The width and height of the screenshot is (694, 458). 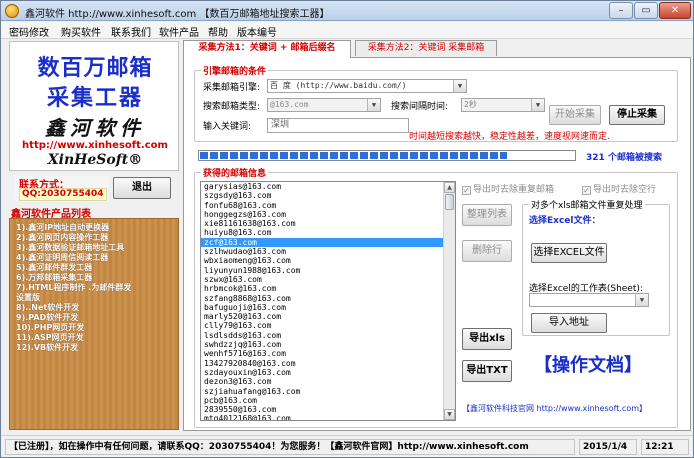 What do you see at coordinates (324, 105) in the screenshot?
I see `type-select: @163.com ▼` at bounding box center [324, 105].